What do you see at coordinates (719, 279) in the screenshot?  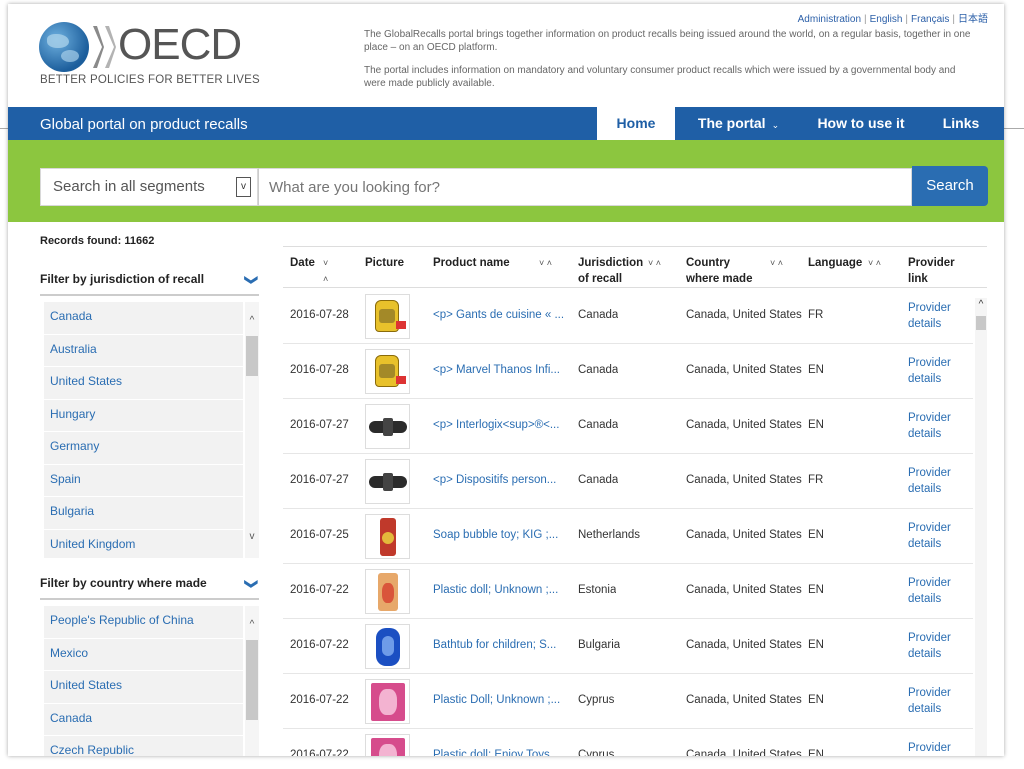 I see `col-country-label-2: where made` at bounding box center [719, 279].